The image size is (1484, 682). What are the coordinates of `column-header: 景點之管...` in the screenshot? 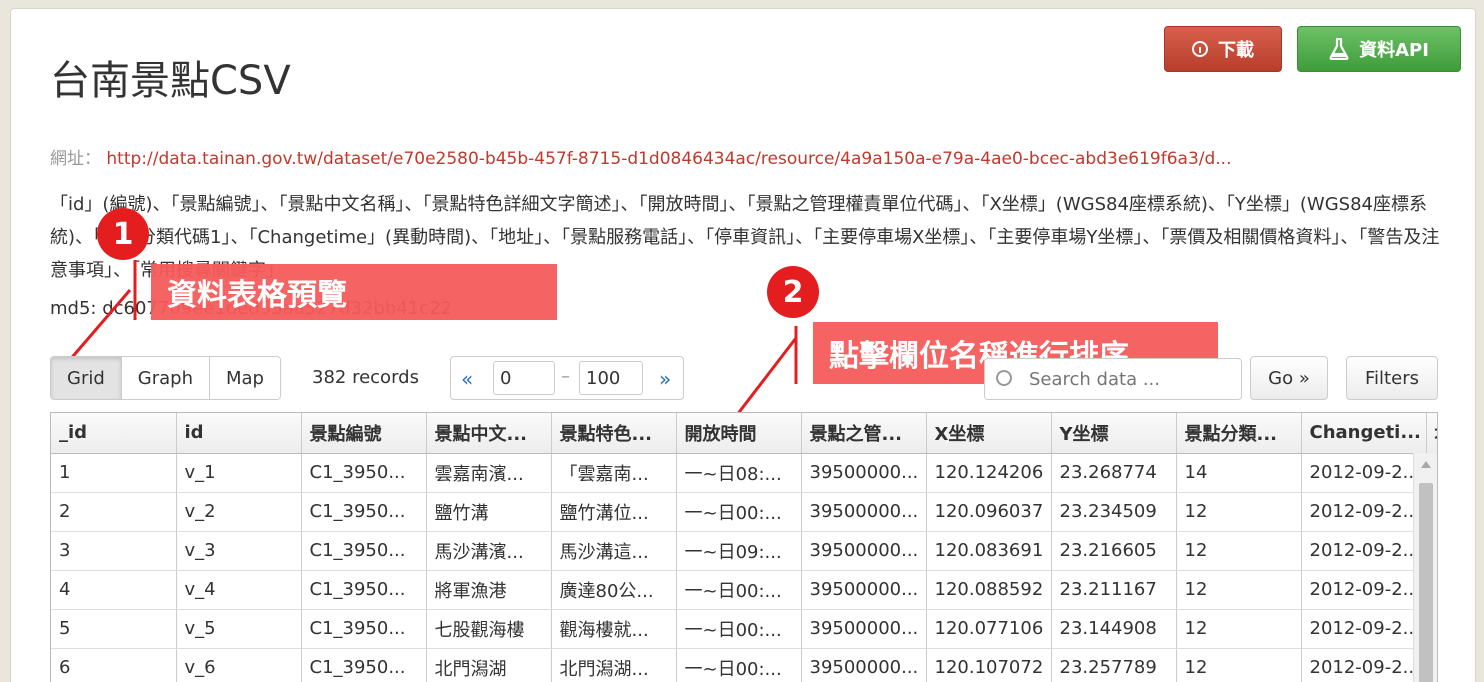 It's located at (864, 433).